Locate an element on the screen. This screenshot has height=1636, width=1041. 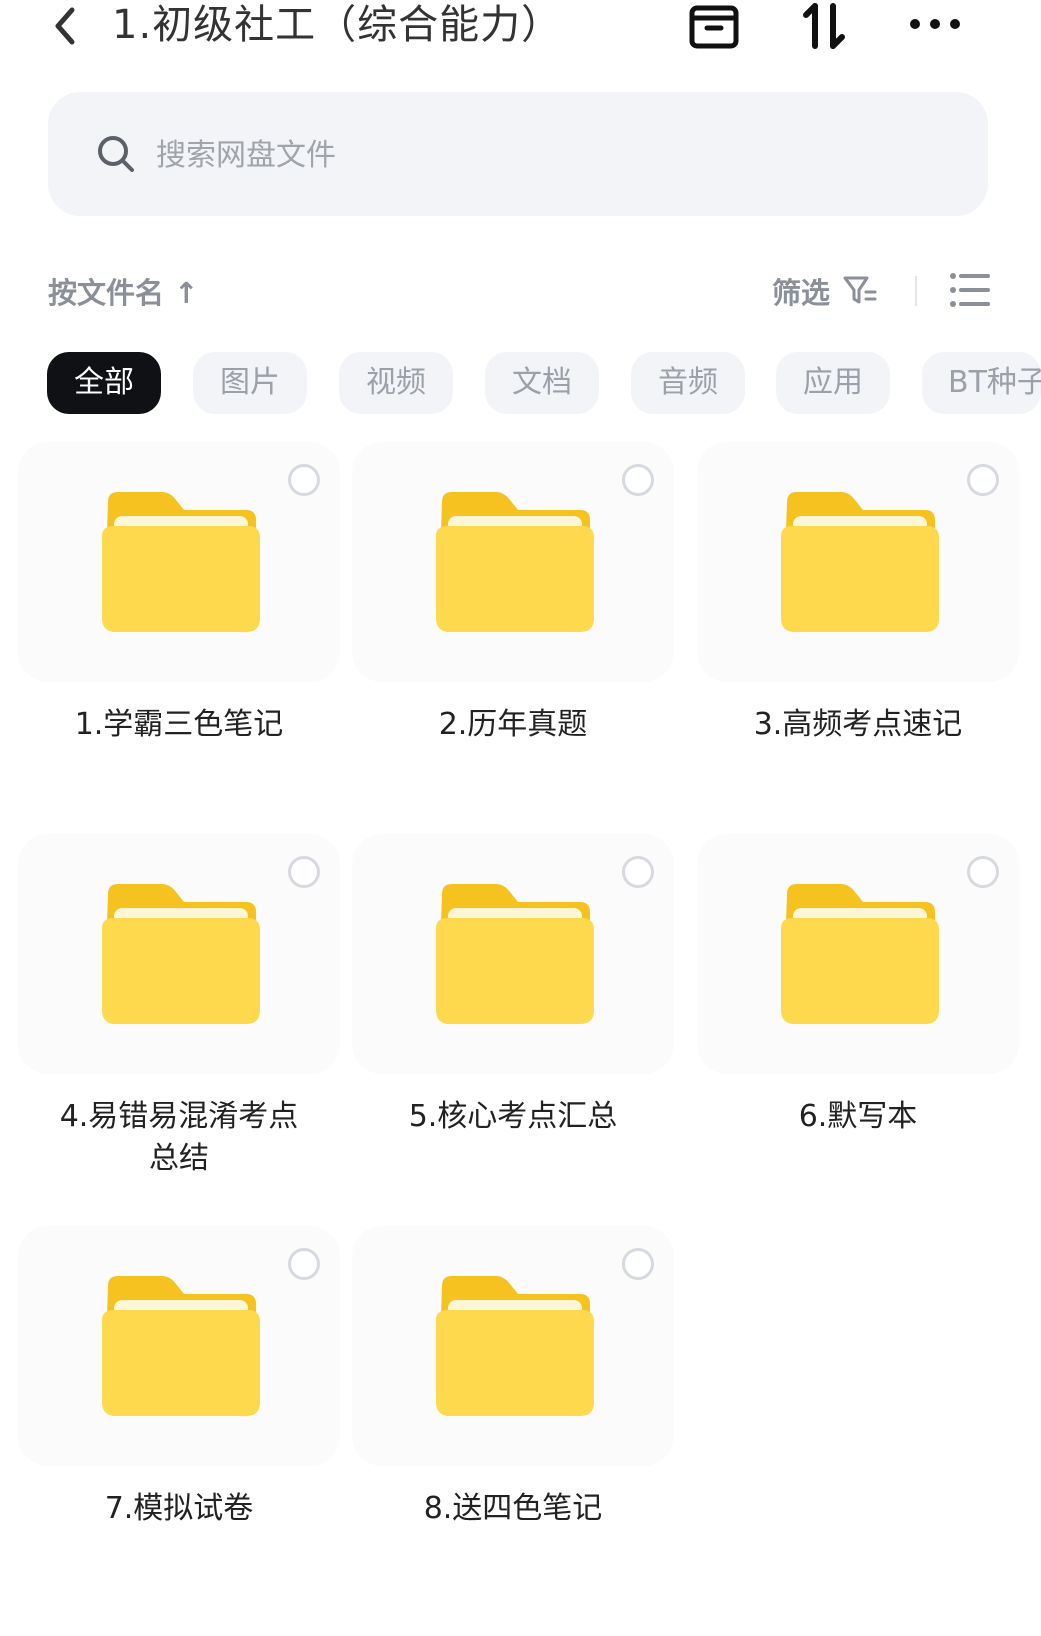
tab-audio: 音频 is located at coordinates (688, 383).